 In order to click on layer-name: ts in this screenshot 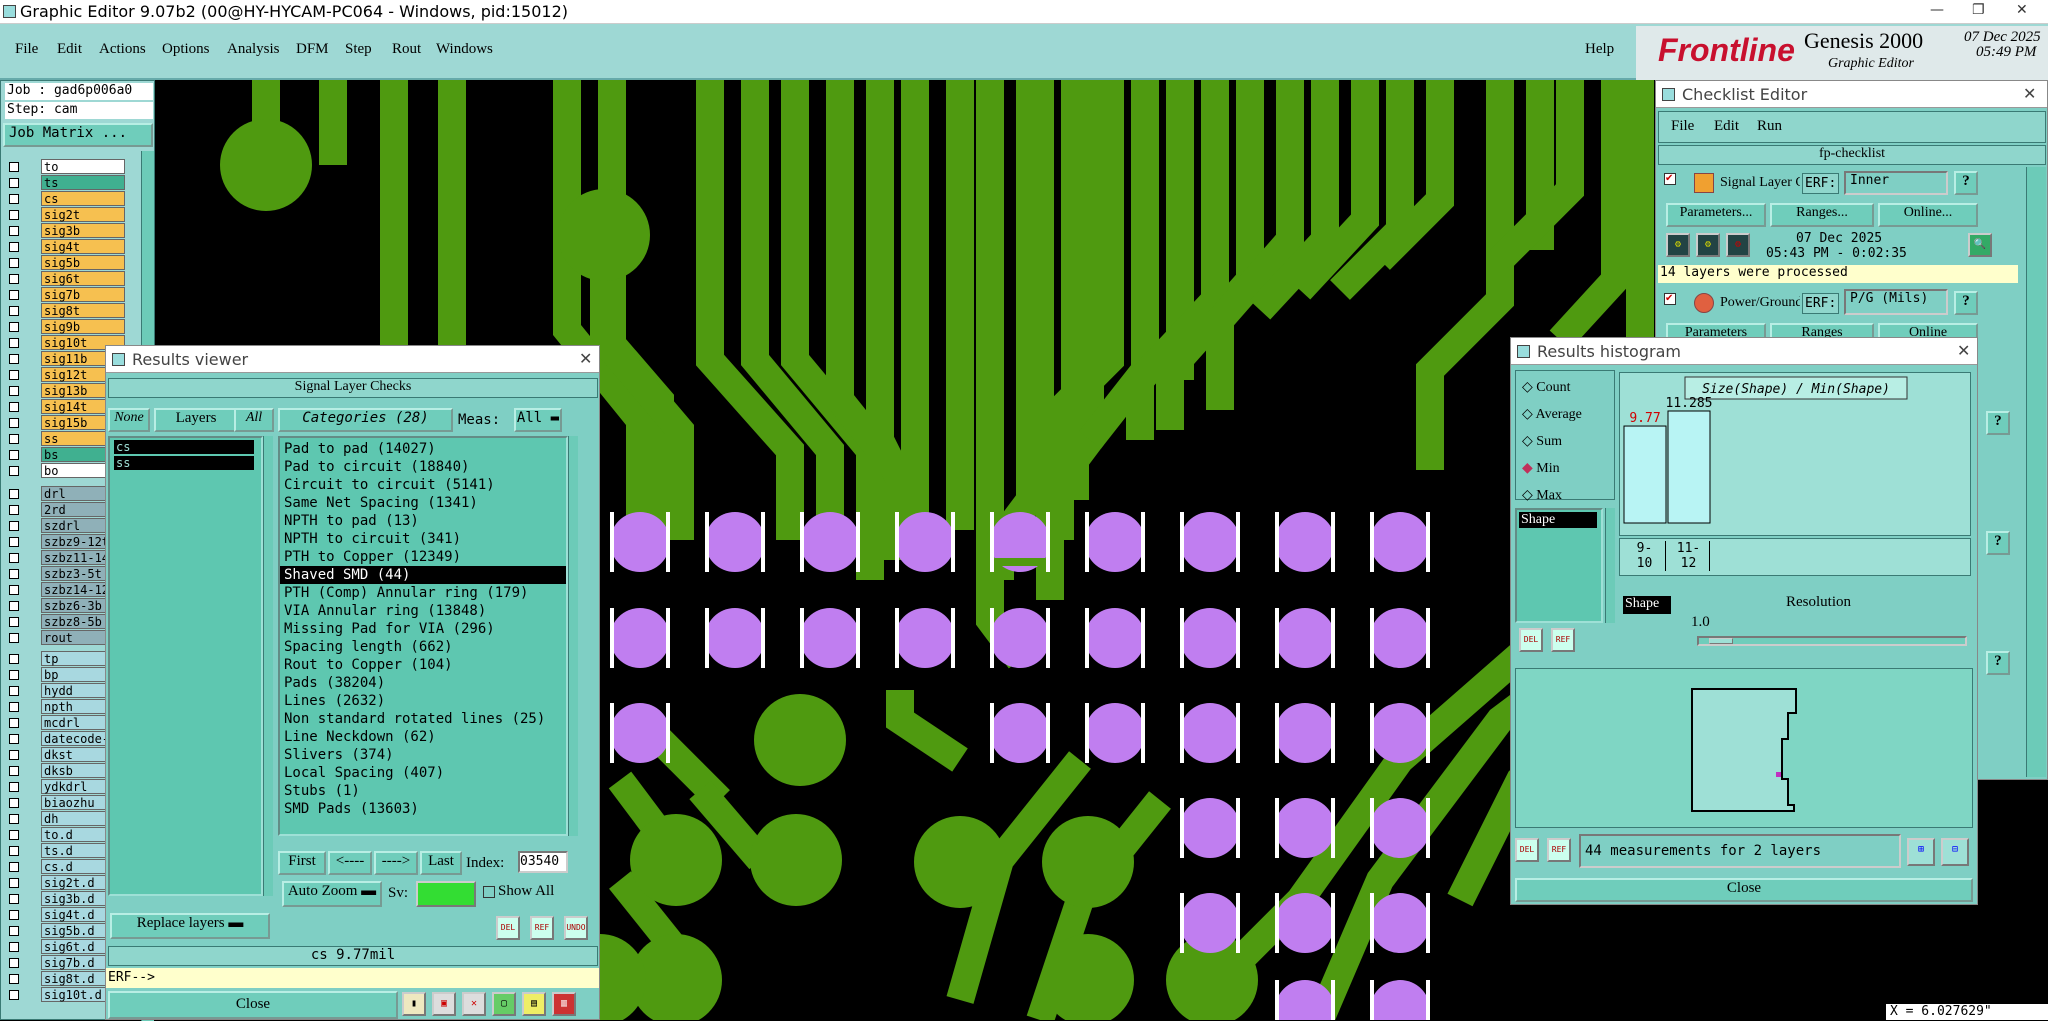, I will do `click(83, 182)`.